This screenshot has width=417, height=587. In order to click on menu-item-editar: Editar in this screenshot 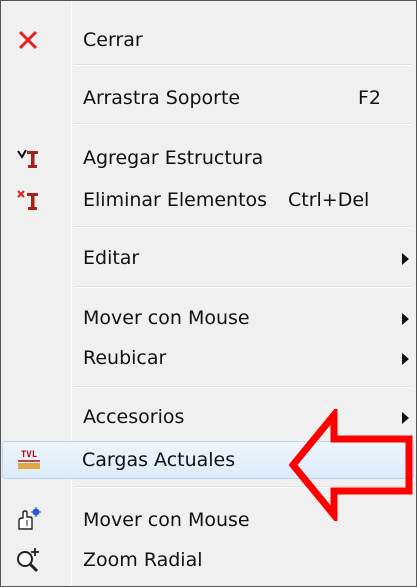, I will do `click(208, 258)`.